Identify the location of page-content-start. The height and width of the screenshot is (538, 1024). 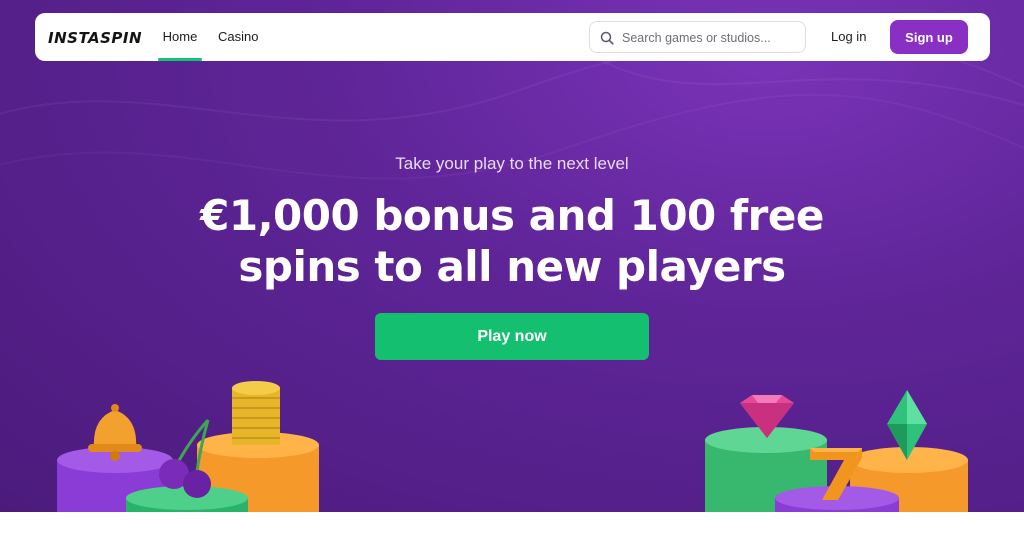
(512, 525).